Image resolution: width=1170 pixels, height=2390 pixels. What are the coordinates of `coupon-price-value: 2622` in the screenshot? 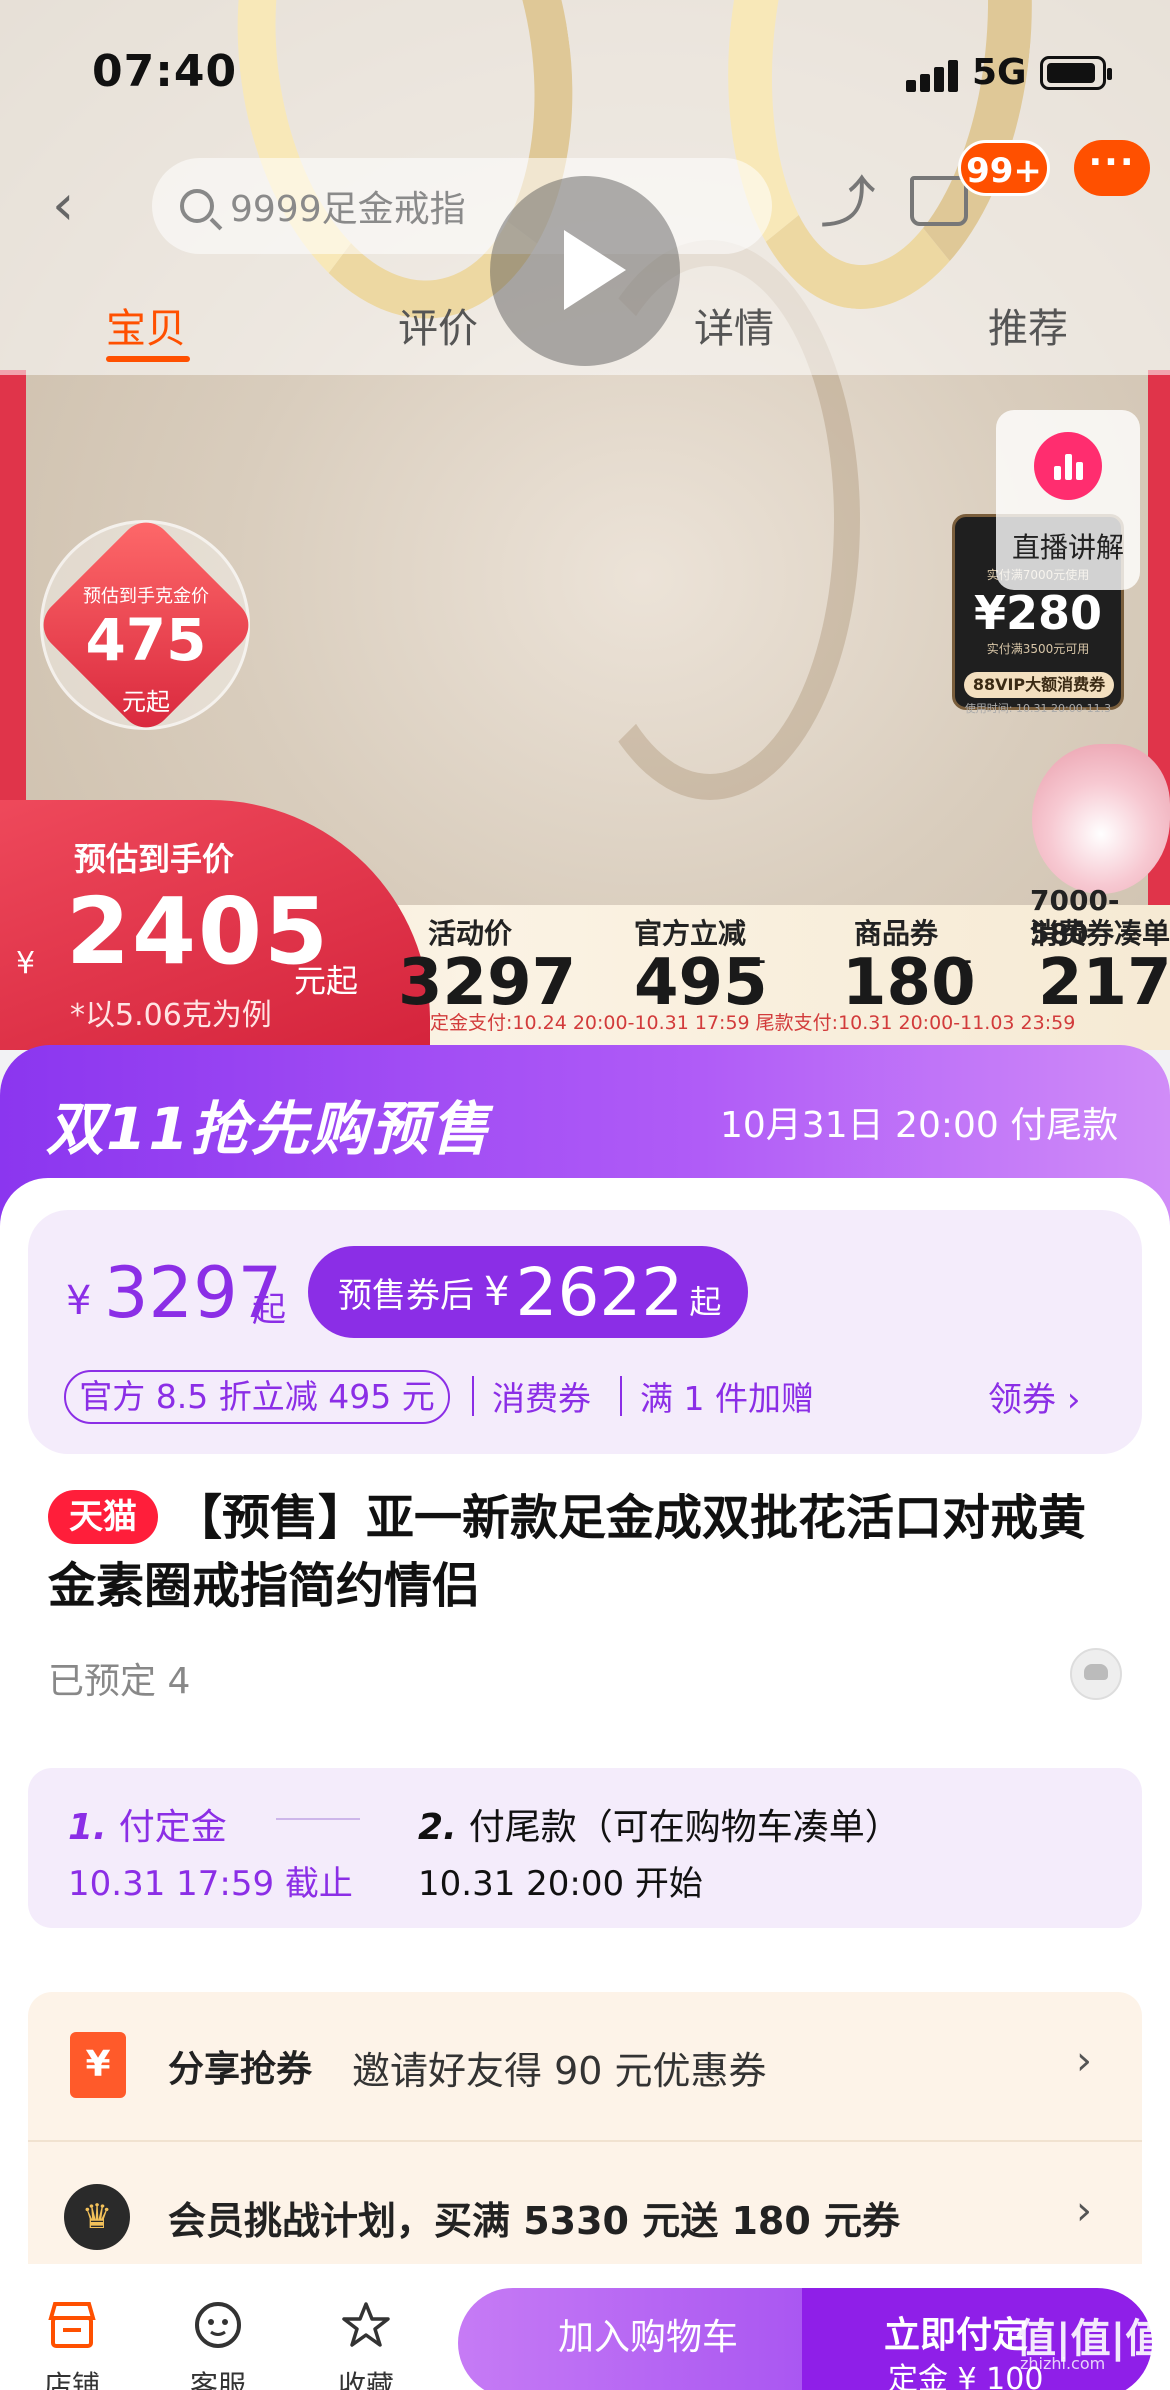 It's located at (599, 1292).